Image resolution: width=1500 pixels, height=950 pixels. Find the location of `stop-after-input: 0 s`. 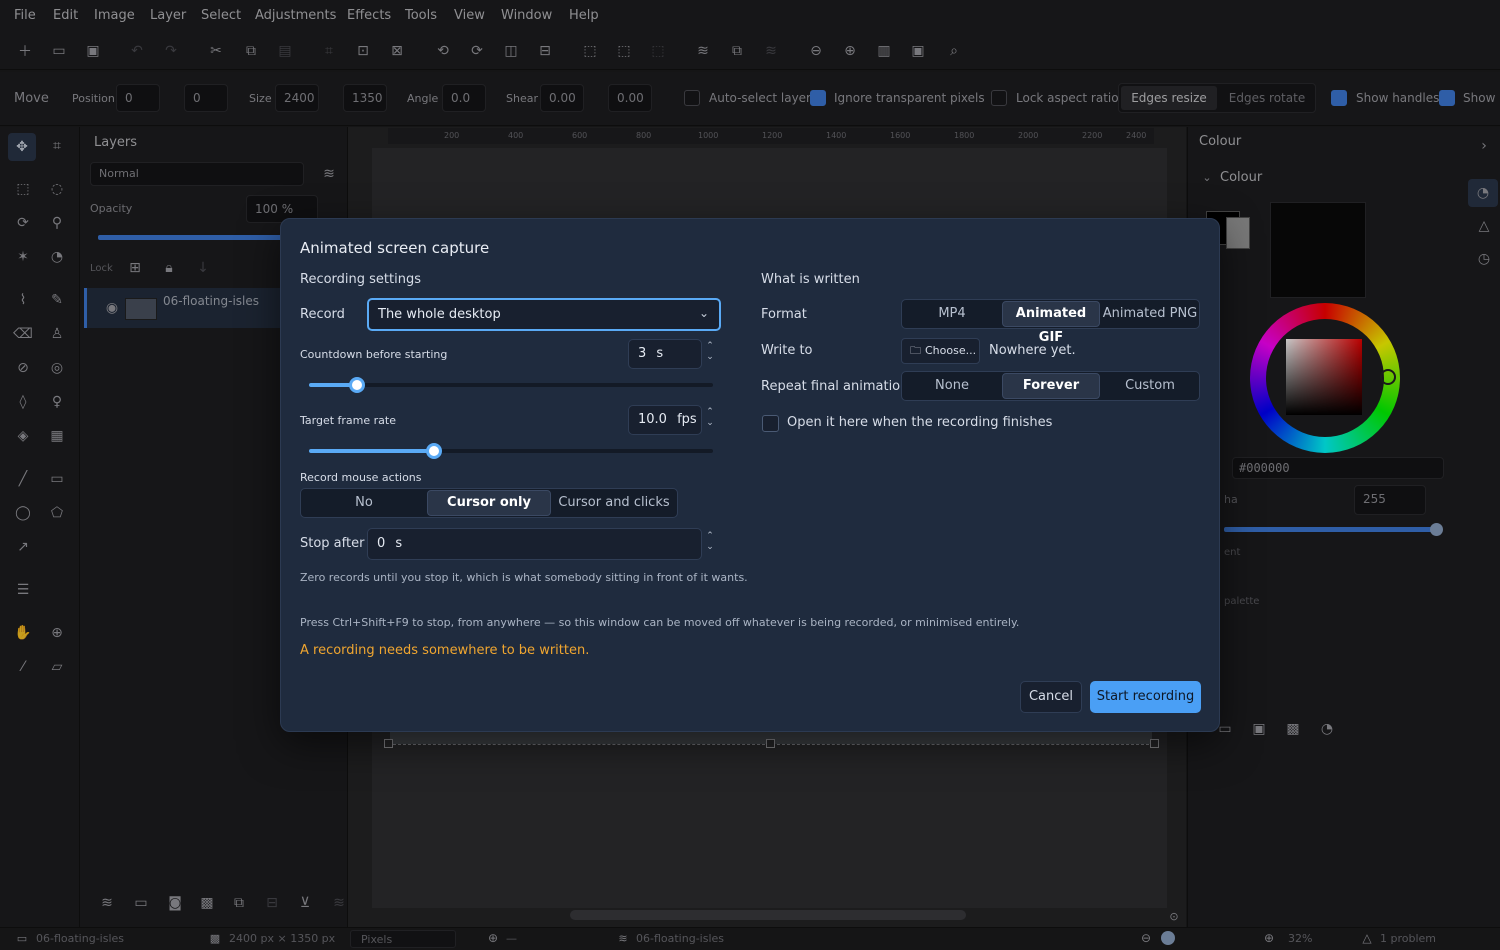

stop-after-input: 0 s is located at coordinates (534, 544).